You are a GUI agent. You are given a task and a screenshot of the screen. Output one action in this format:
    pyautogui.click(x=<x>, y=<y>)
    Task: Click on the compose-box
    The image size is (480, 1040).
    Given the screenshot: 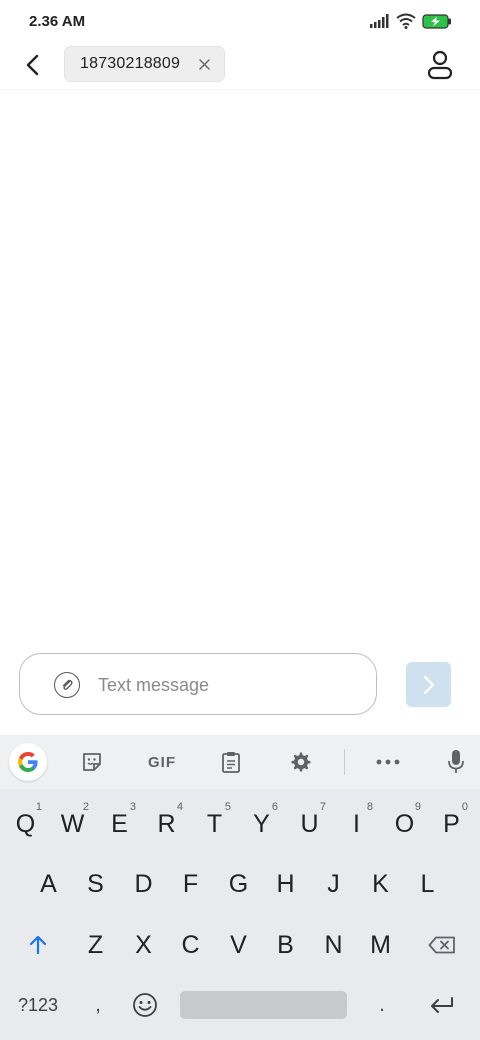 What is the action you would take?
    pyautogui.click(x=198, y=684)
    